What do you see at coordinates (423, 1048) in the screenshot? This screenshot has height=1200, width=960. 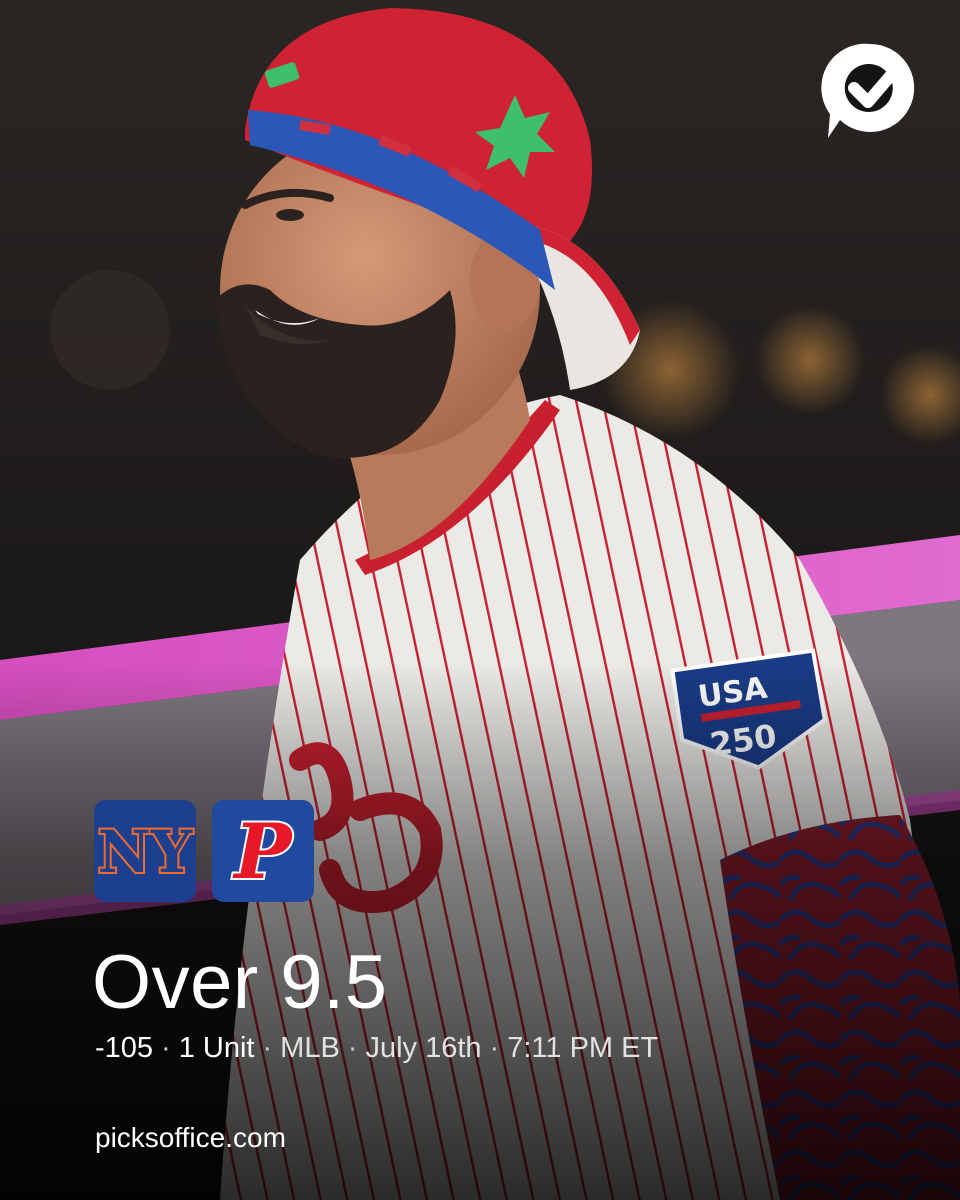 I see `pick-date: July 16th` at bounding box center [423, 1048].